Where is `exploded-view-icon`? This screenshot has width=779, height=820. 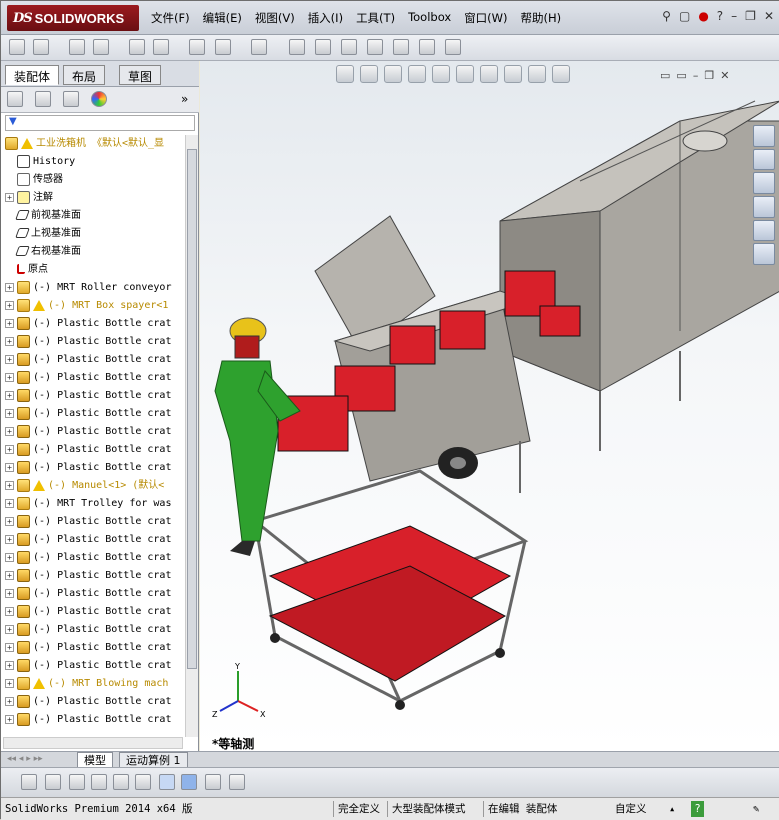
exploded-view-icon is located at coordinates (349, 47).